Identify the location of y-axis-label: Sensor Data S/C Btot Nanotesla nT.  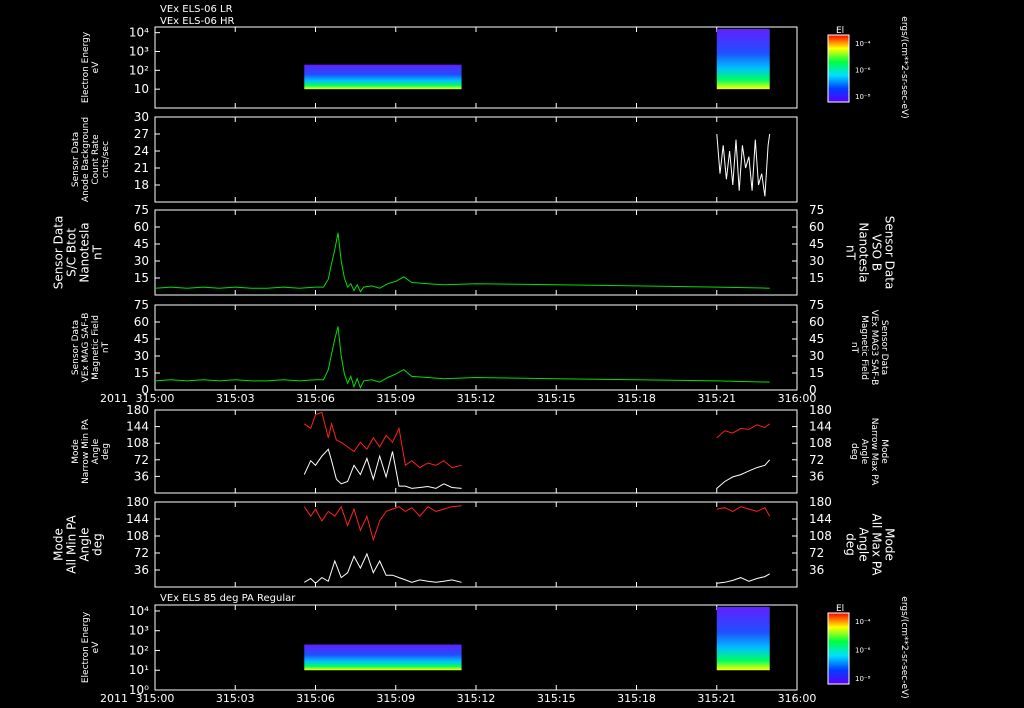
(78, 253).